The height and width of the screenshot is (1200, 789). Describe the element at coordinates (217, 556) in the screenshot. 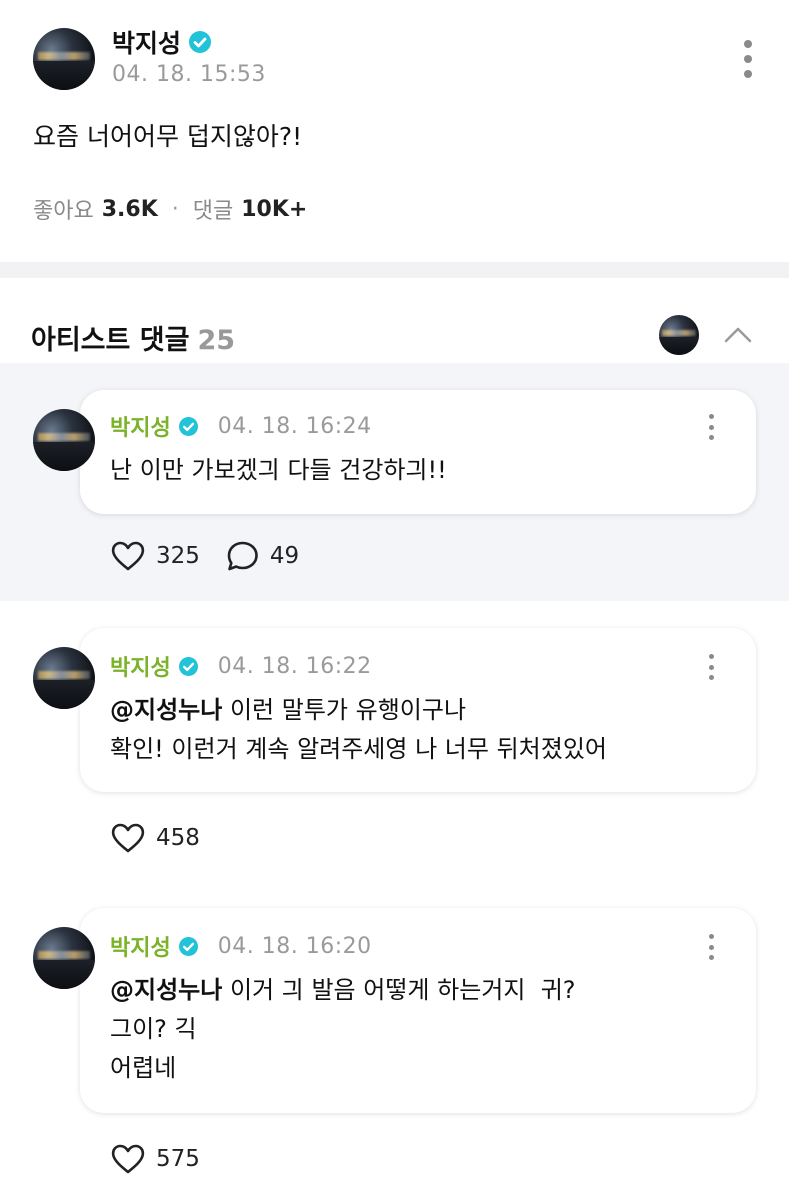

I see `comment-actions: 325 49` at that location.